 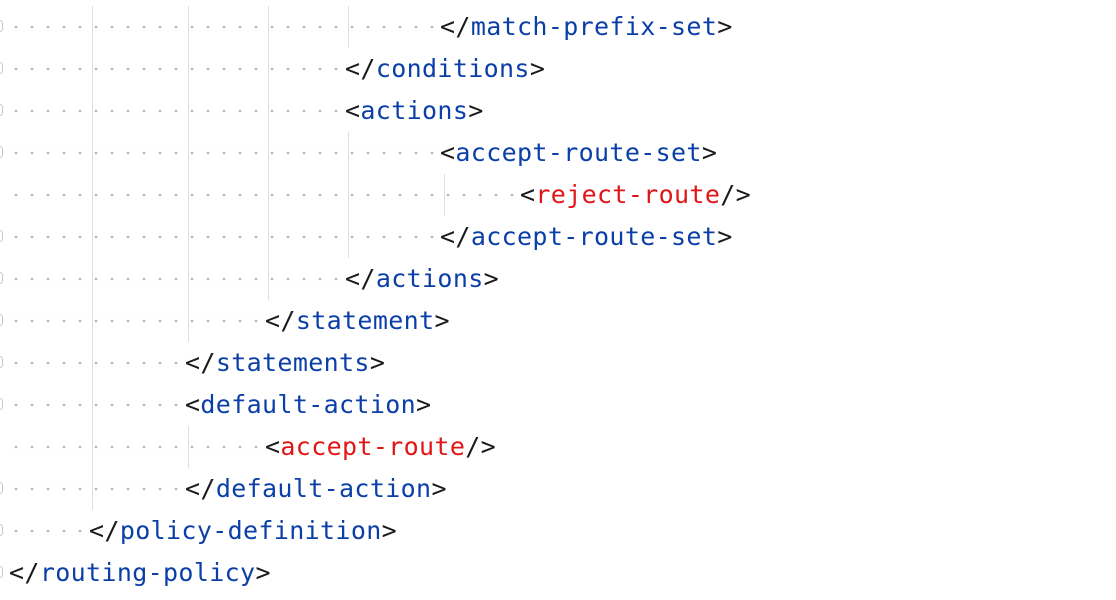 I want to click on tag-name: match-prefix-set, so click(x=594, y=26).